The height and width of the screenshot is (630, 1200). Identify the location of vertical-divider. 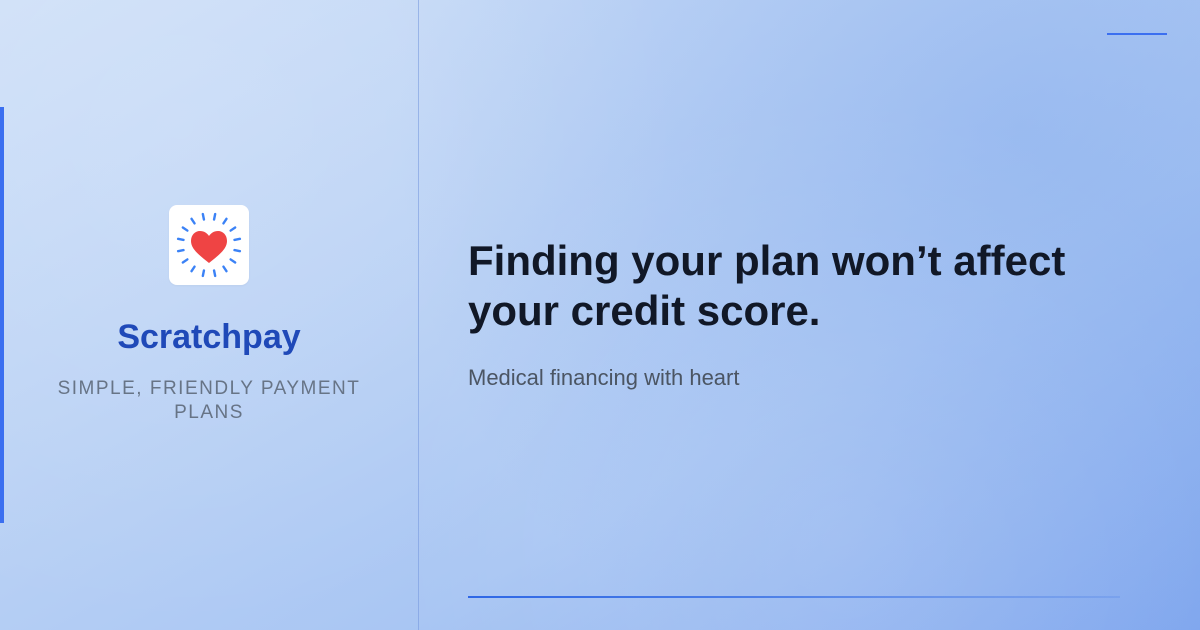
(418, 315).